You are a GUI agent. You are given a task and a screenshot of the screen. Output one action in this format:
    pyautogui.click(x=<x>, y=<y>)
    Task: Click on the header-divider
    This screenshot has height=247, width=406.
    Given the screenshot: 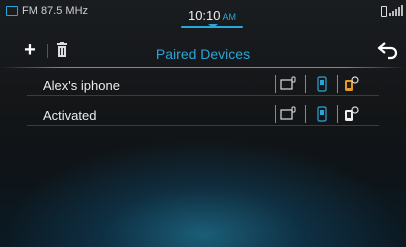 What is the action you would take?
    pyautogui.click(x=203, y=67)
    